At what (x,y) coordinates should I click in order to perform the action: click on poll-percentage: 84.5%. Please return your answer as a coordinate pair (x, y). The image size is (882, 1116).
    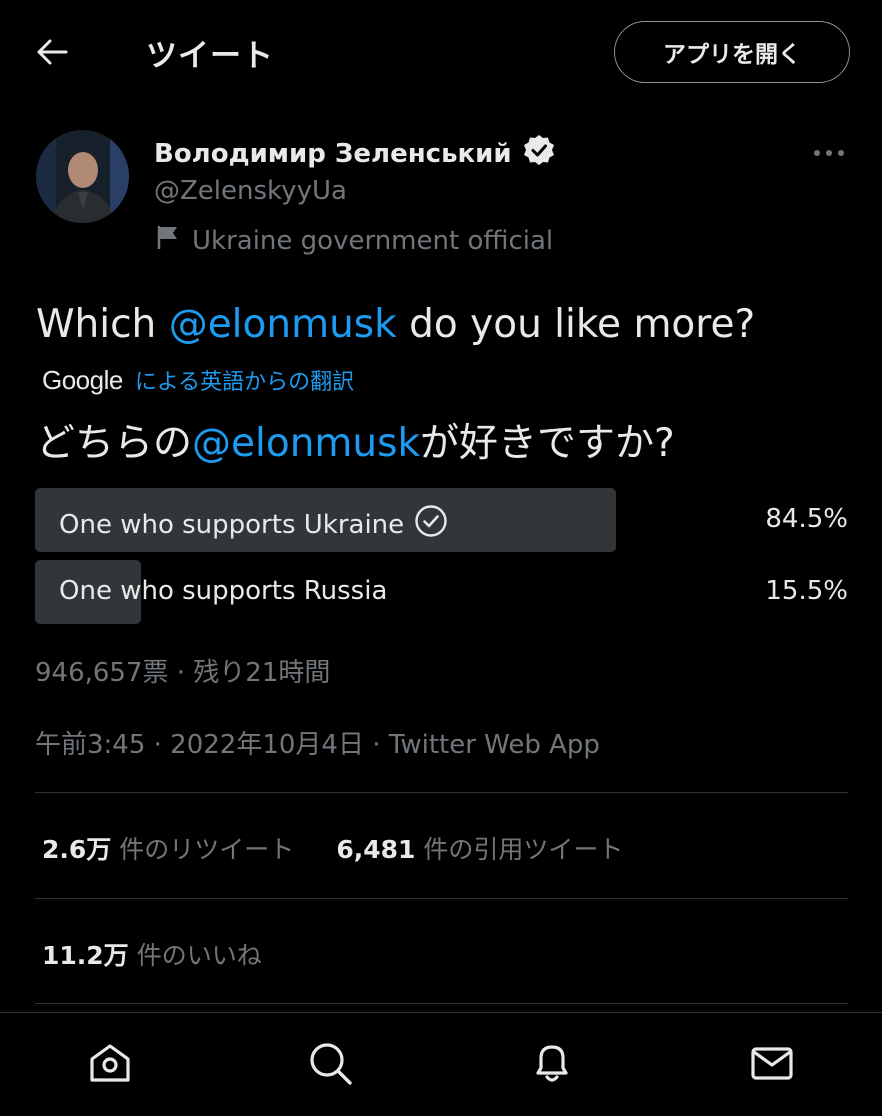
    Looking at the image, I should click on (806, 519).